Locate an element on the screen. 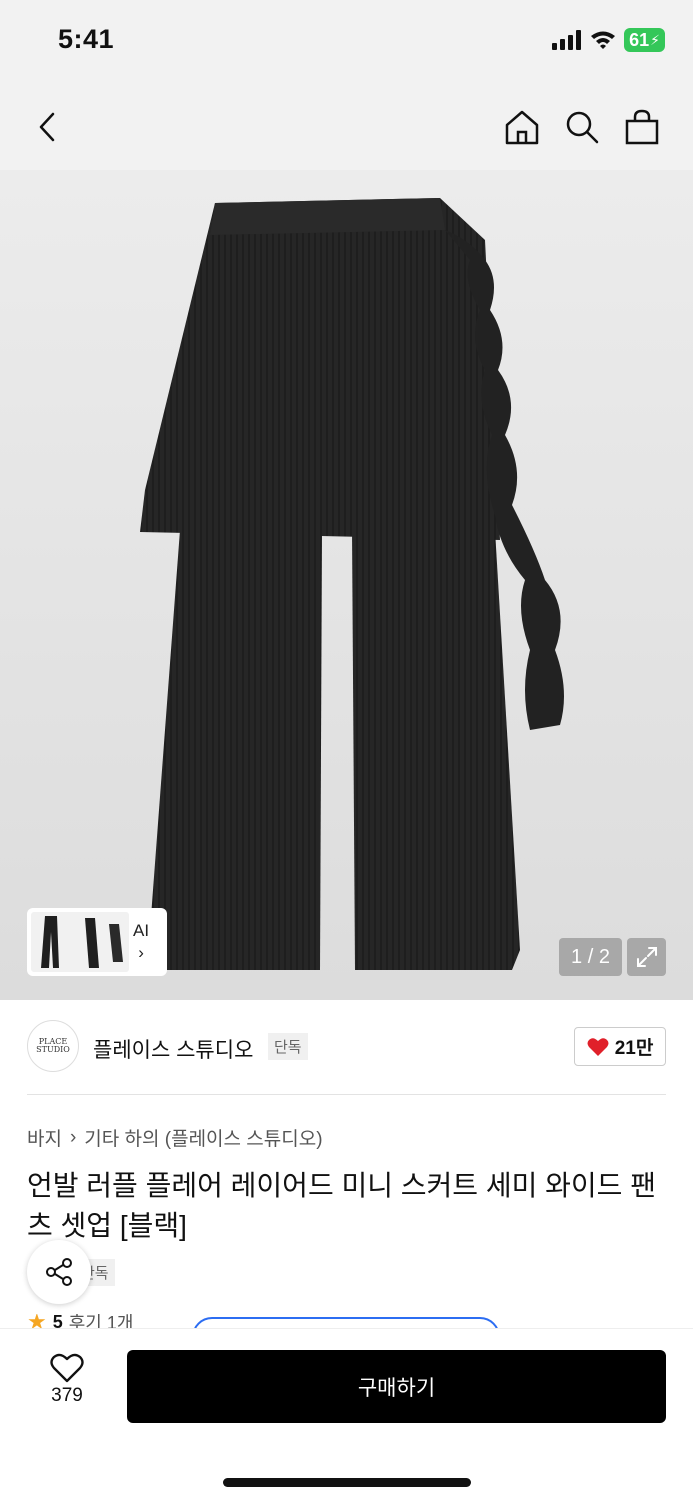  exclusive-badge: 단독 is located at coordinates (288, 1046).